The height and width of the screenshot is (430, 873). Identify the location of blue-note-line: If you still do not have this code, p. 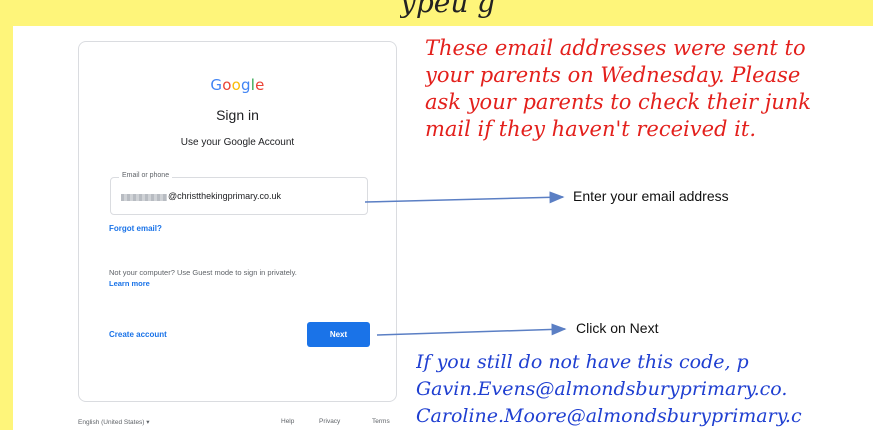
(582, 362).